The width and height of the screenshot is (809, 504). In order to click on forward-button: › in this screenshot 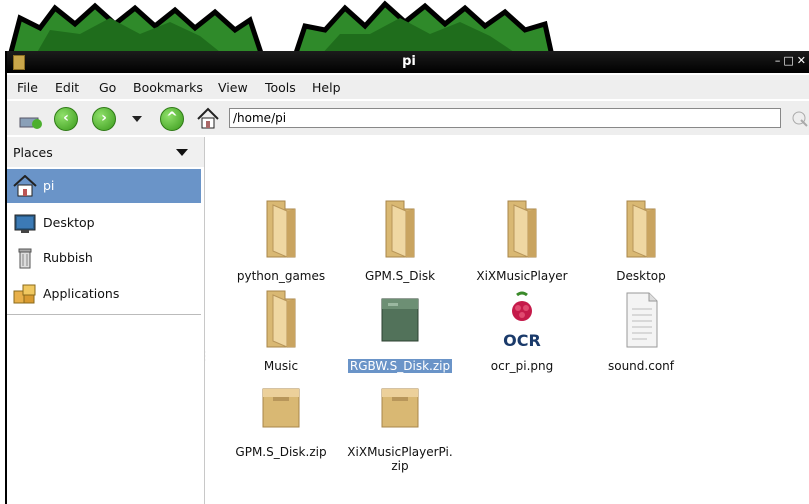, I will do `click(104, 119)`.